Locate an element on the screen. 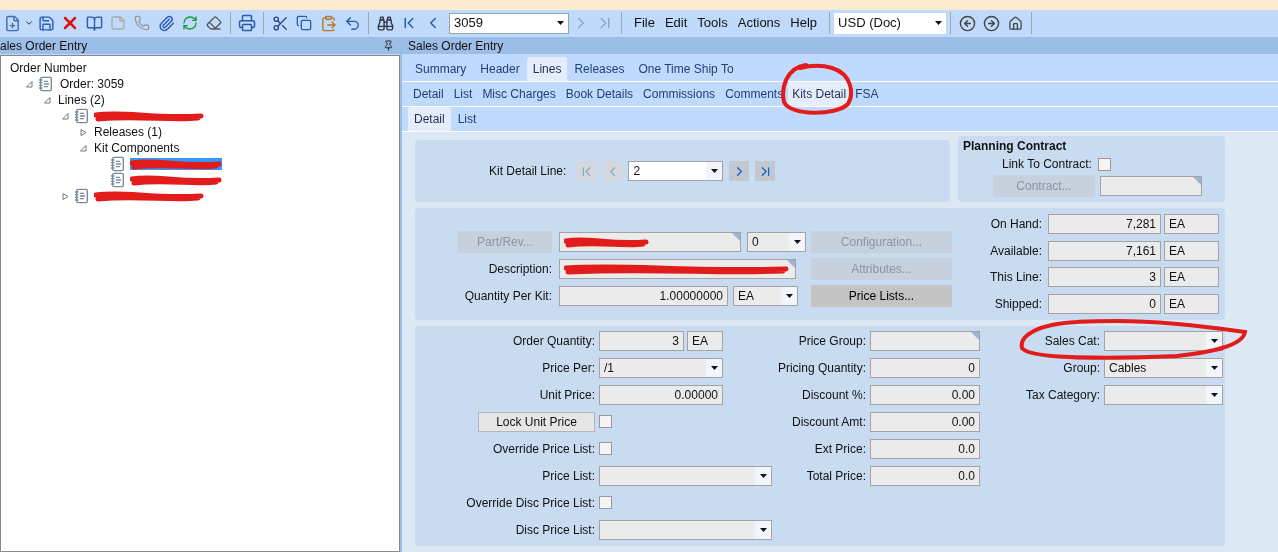 This screenshot has width=1278, height=552. field-label: Price Group: is located at coordinates (832, 341).